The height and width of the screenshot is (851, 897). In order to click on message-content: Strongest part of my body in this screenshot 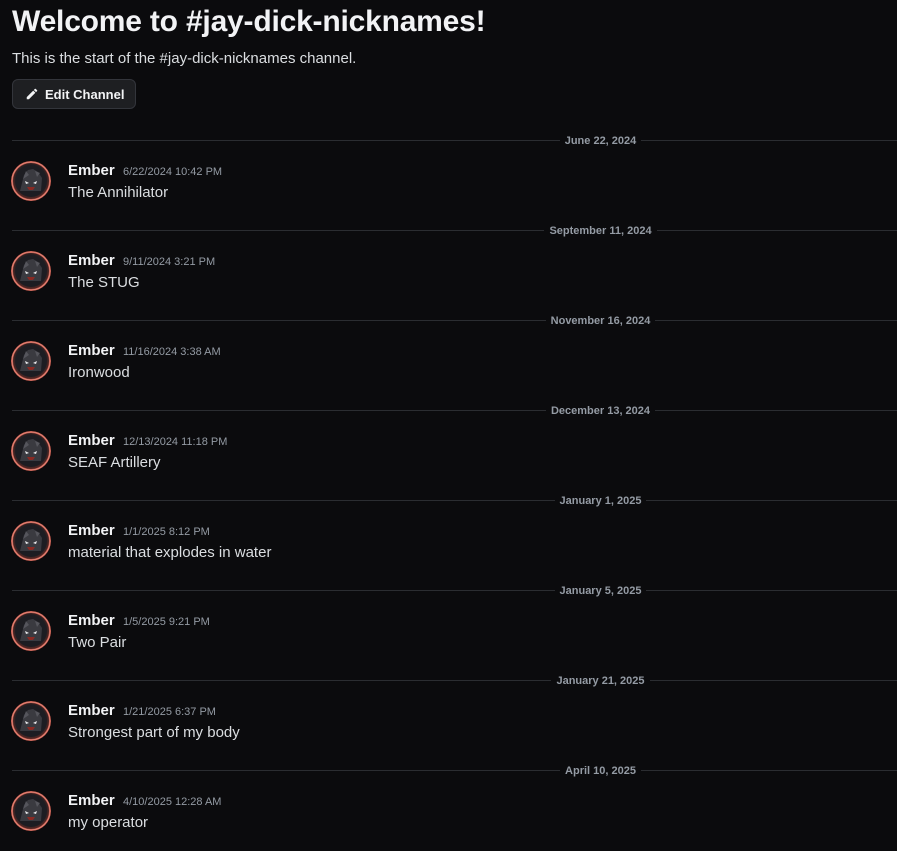, I will do `click(154, 732)`.